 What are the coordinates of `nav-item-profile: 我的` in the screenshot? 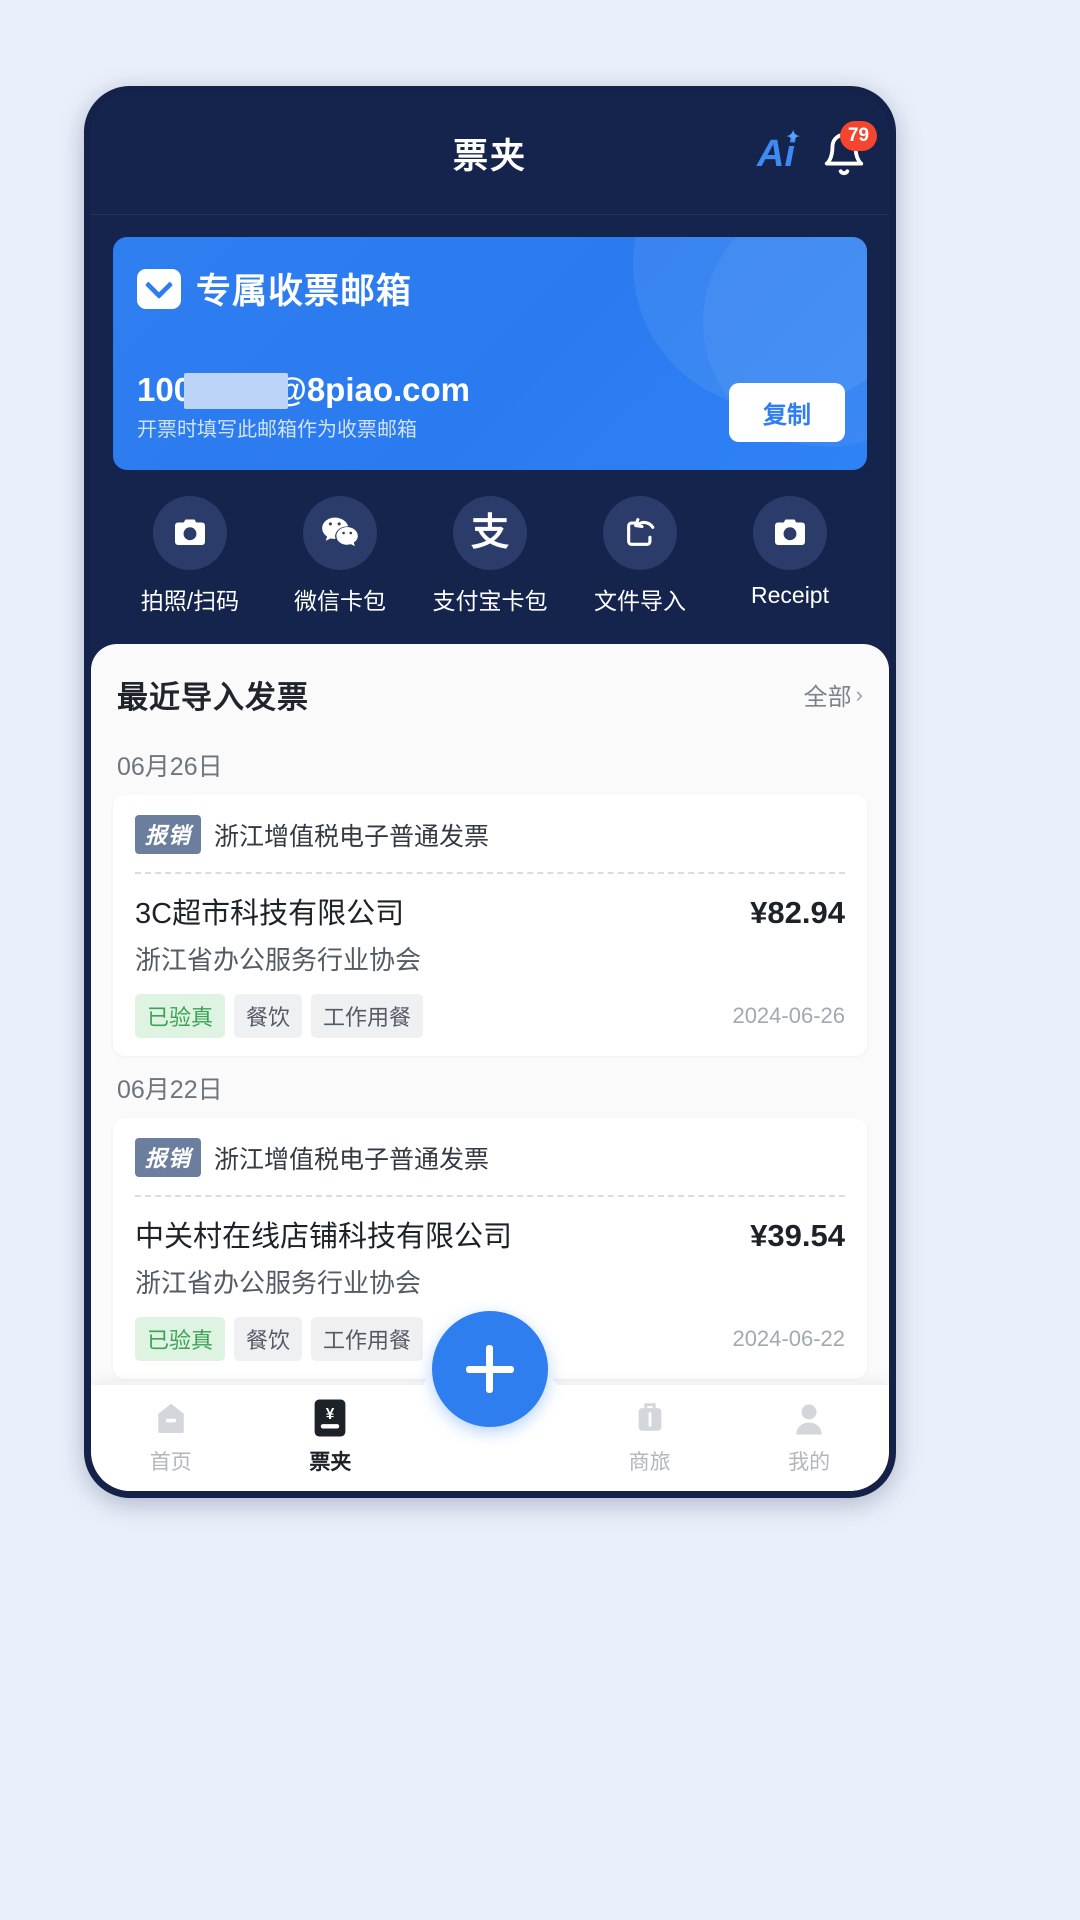 It's located at (809, 1430).